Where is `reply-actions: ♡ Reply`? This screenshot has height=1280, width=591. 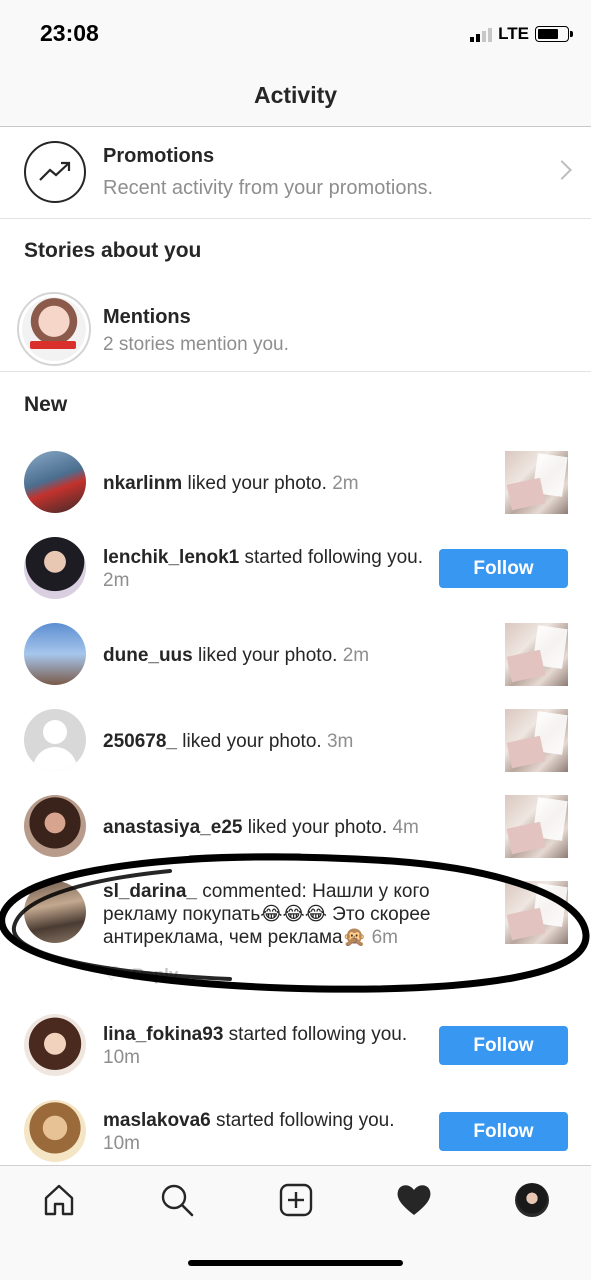 reply-actions: ♡ Reply is located at coordinates (140, 974).